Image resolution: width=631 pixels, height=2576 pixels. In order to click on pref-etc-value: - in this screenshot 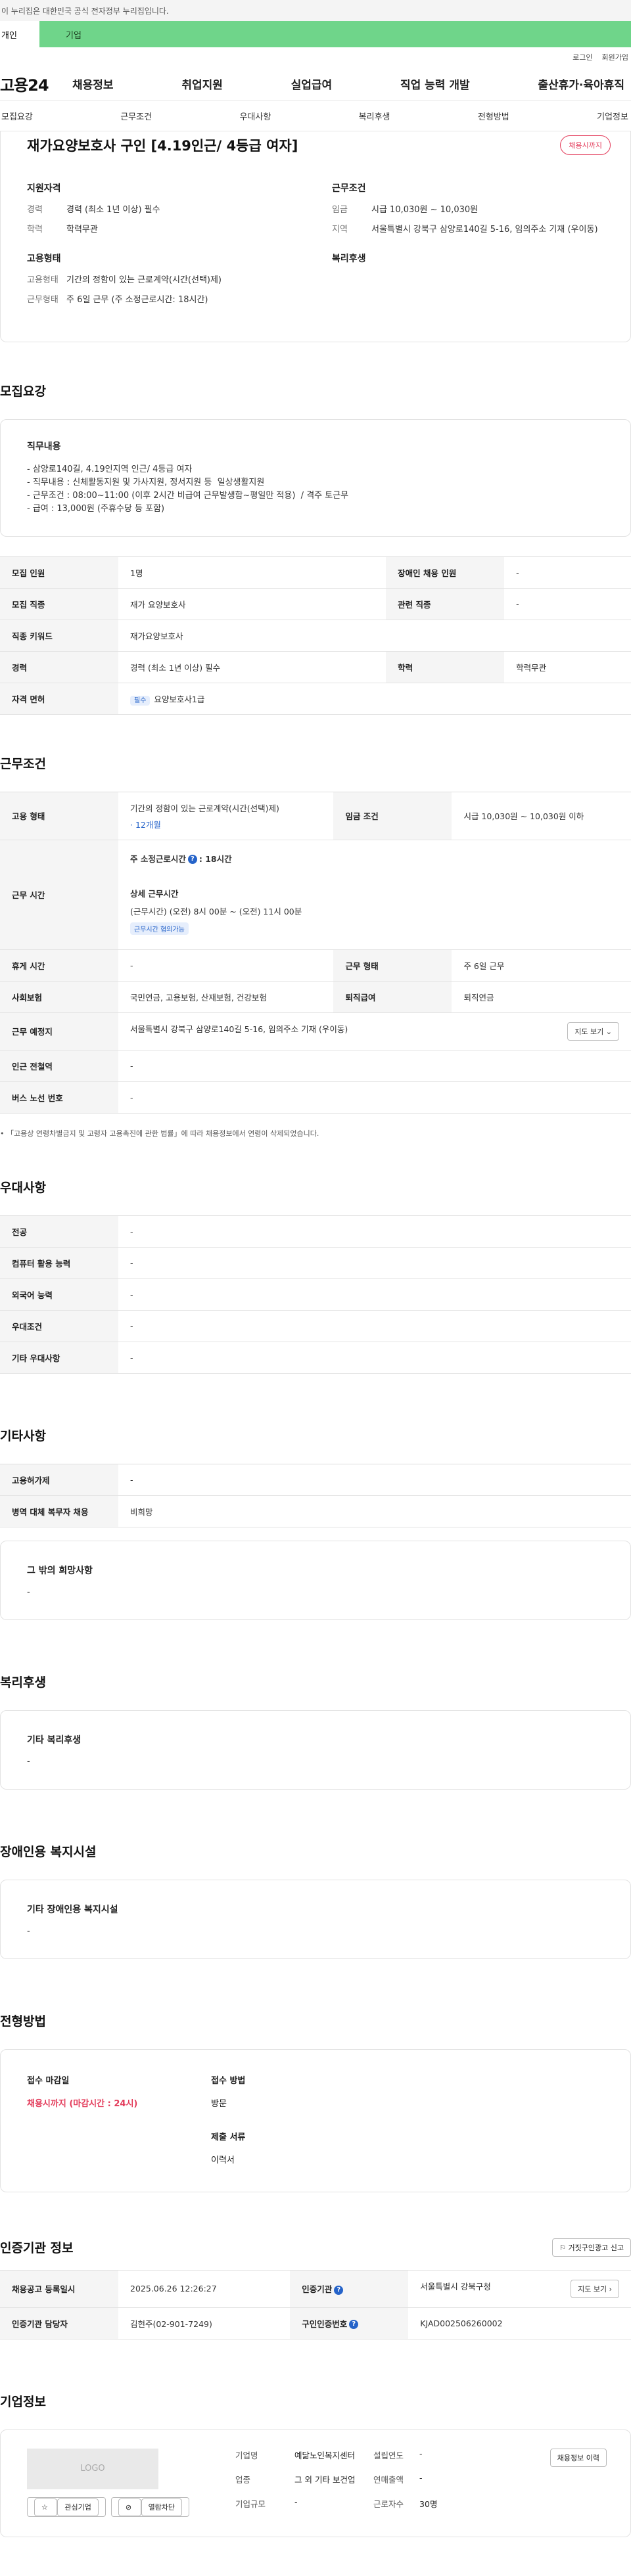, I will do `click(375, 1358)`.